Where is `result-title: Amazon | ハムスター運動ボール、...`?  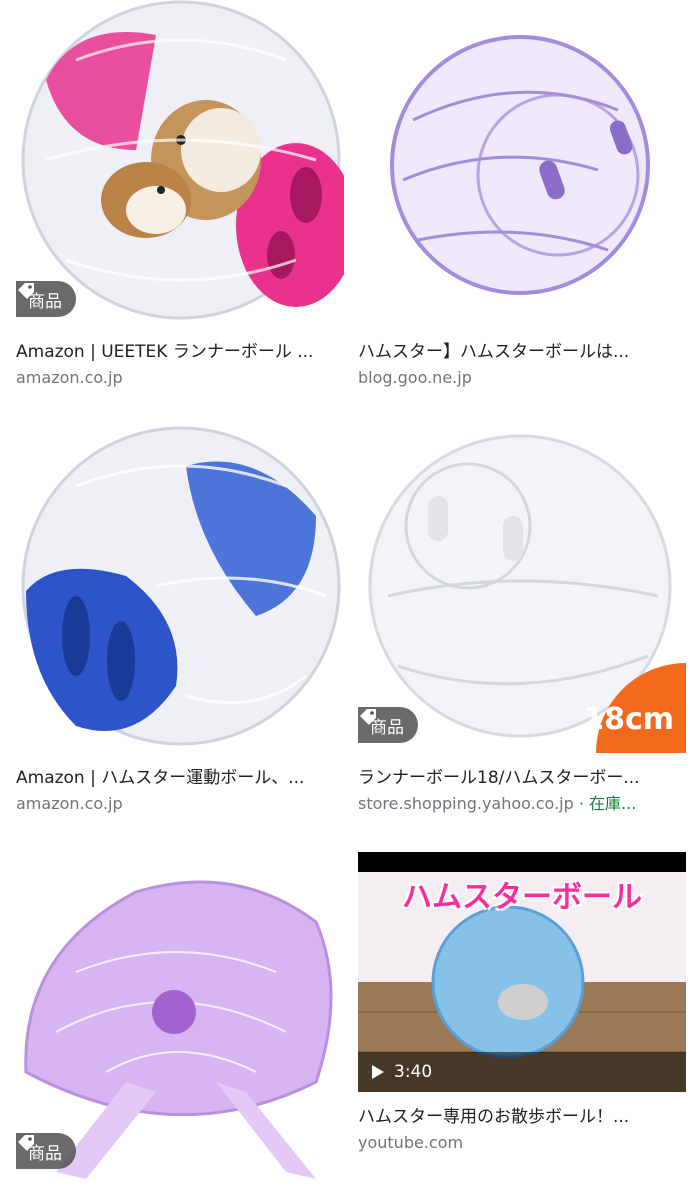 result-title: Amazon | ハムスター運動ボール、... is located at coordinates (180, 778).